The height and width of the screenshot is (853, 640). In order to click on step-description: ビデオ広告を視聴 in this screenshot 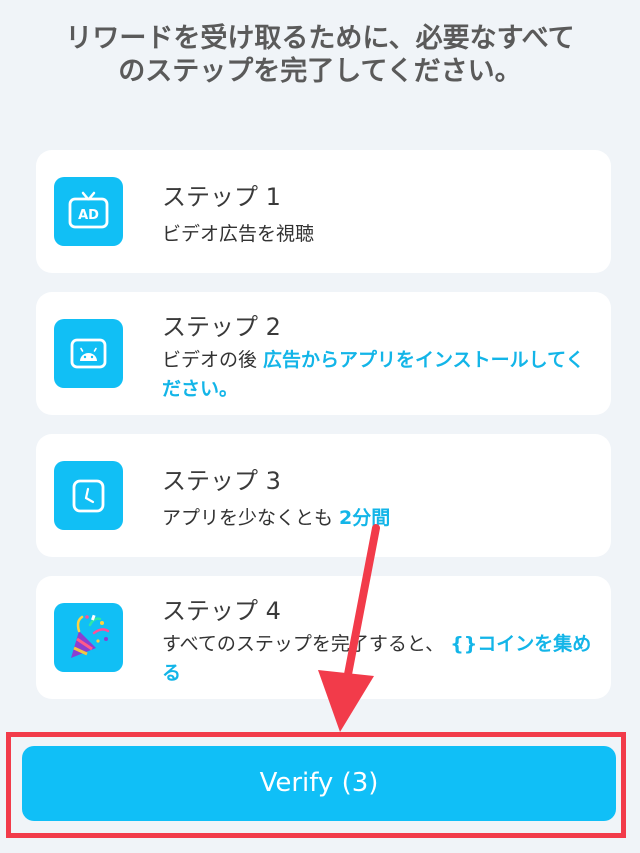, I will do `click(377, 234)`.